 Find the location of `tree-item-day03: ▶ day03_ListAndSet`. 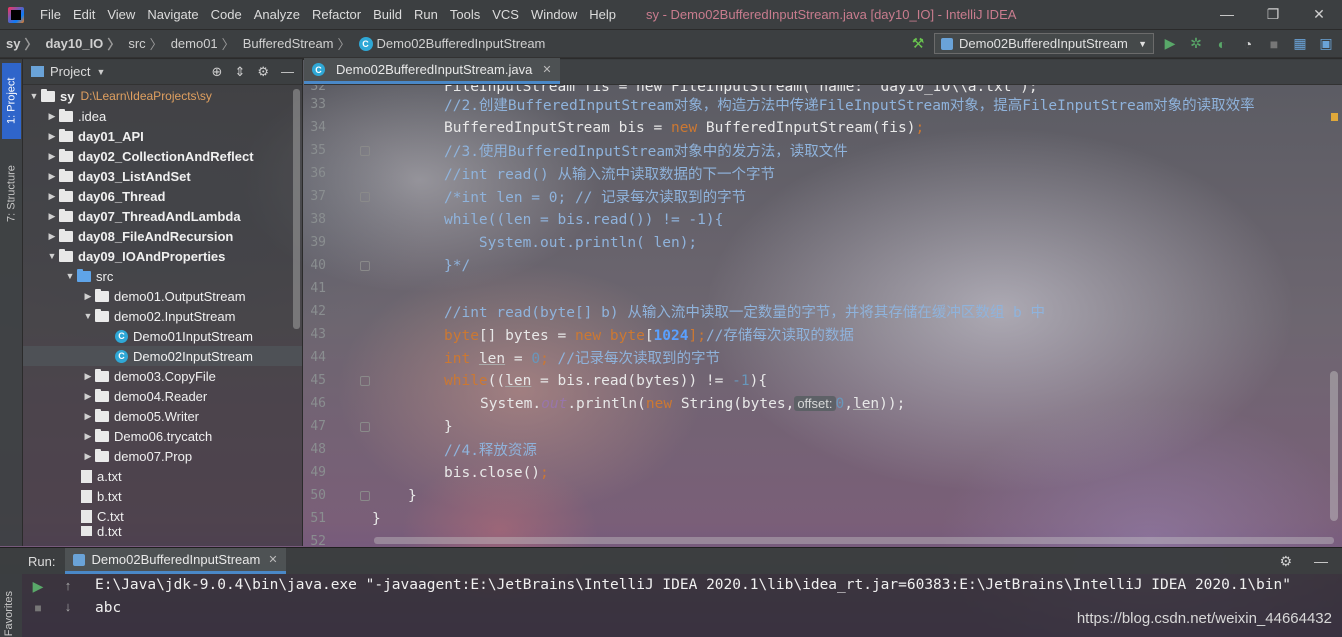

tree-item-day03: ▶ day03_ListAndSet is located at coordinates (162, 176).